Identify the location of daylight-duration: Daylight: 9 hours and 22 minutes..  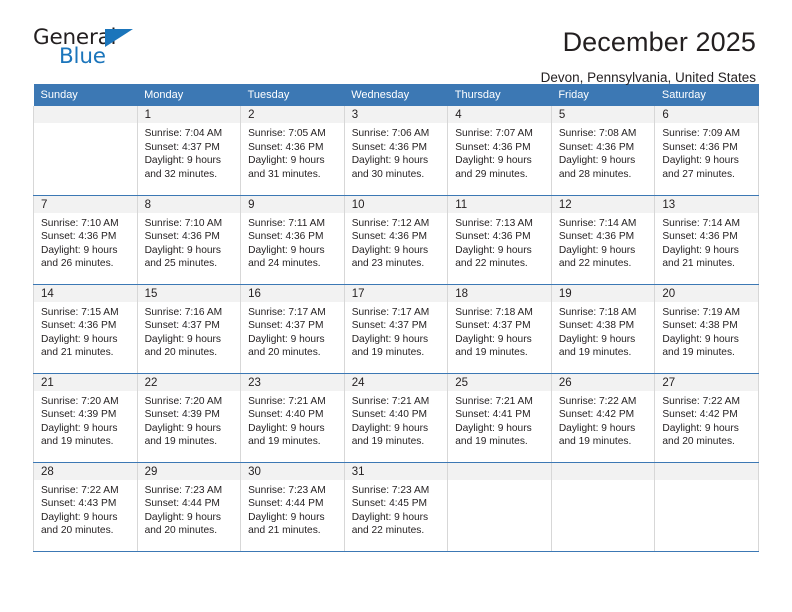
(390, 524).